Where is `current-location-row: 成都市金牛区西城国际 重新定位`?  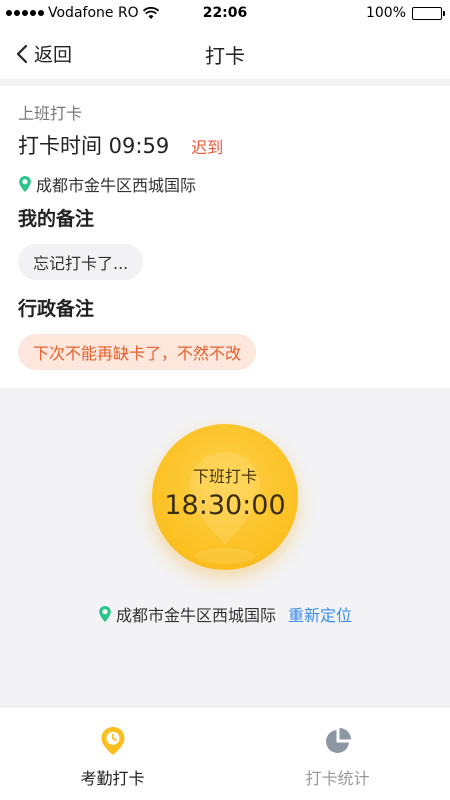
current-location-row: 成都市金牛区西城国际 重新定位 is located at coordinates (225, 614).